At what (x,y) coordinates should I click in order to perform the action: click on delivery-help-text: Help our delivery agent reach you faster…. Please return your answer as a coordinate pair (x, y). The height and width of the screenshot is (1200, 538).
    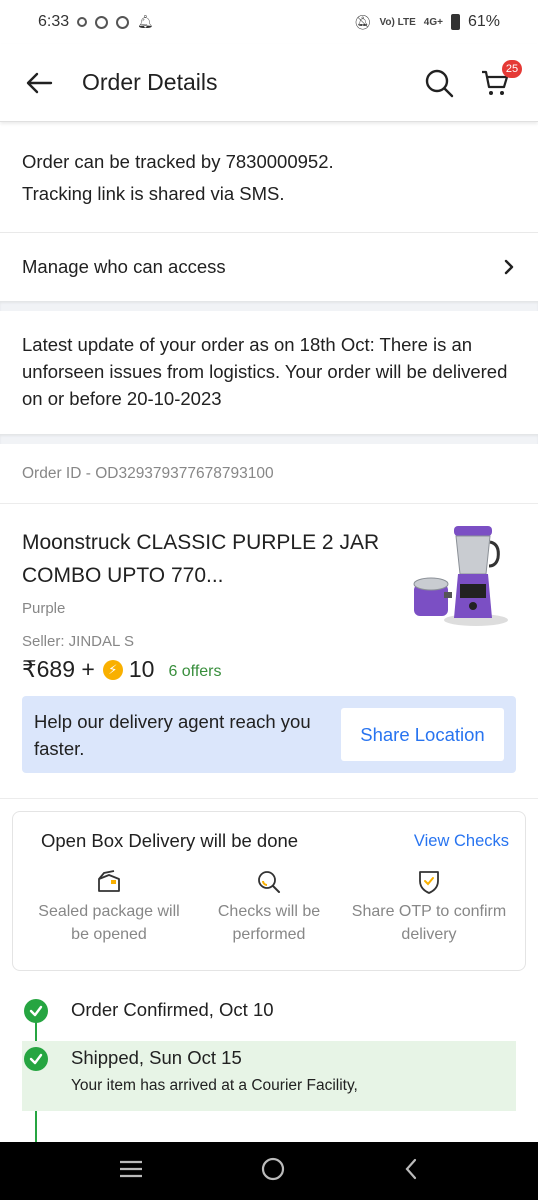
    Looking at the image, I should click on (172, 734).